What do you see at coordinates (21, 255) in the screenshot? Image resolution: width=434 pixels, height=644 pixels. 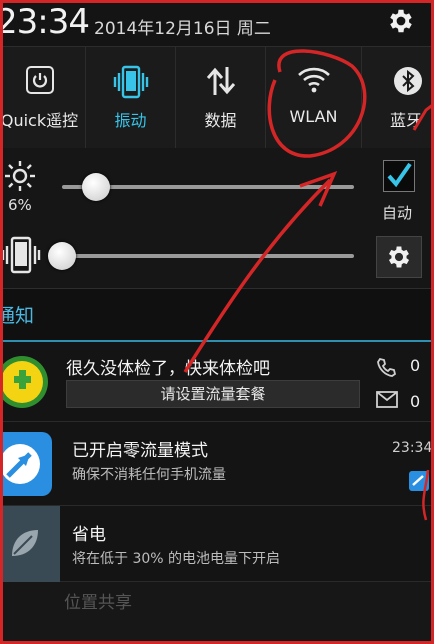 I see `vibrate-volume-icon` at bounding box center [21, 255].